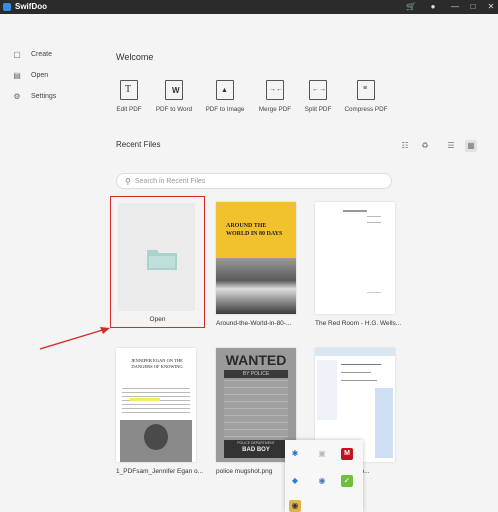 This screenshot has height=512, width=498. Describe the element at coordinates (295, 454) in the screenshot. I see `bluetooth-icon: ✱` at that location.